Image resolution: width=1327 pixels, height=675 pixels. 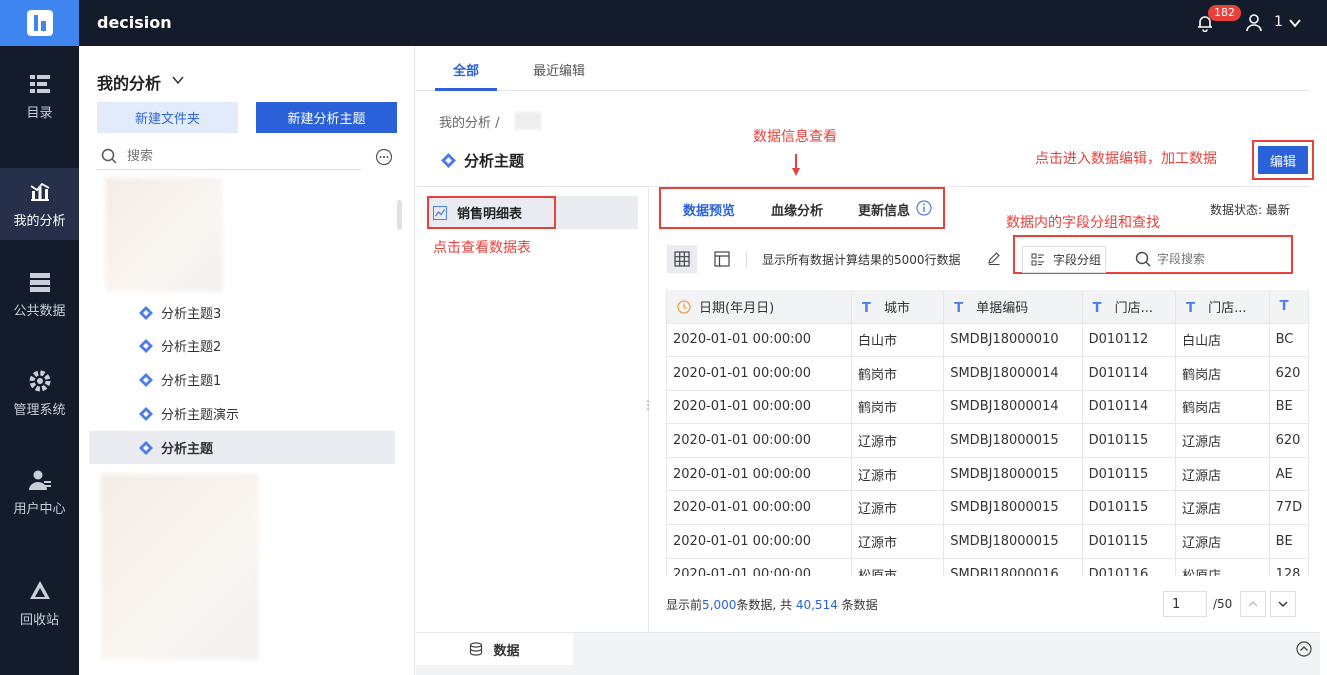 I want to click on prev-page-button, so click(x=1253, y=604).